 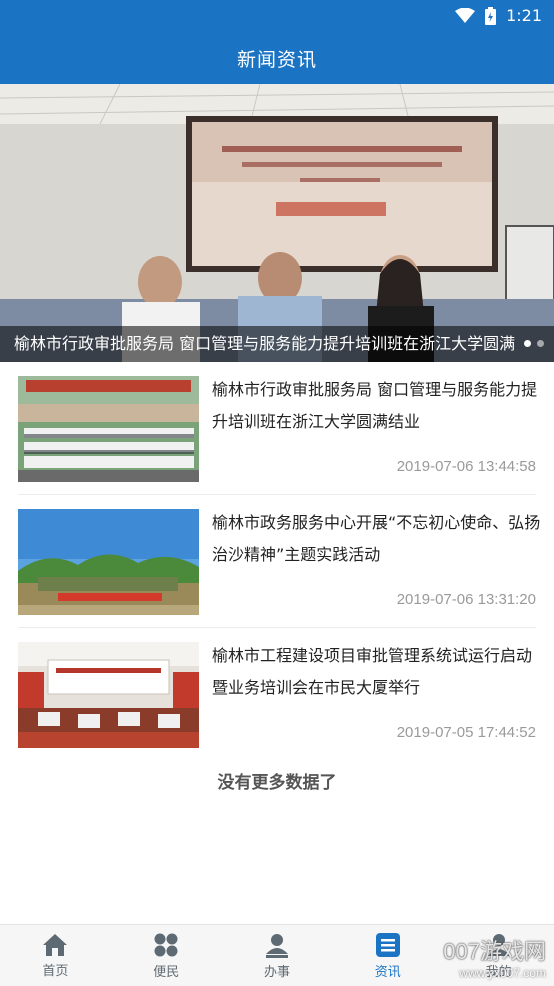 I want to click on app-bar: 新闻资讯, so click(x=277, y=58).